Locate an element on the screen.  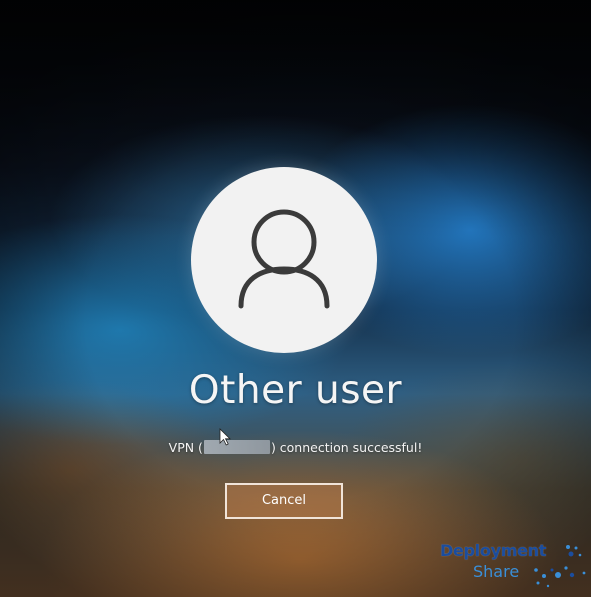
vpn-status-prefix: VPN ( is located at coordinates (185, 447).